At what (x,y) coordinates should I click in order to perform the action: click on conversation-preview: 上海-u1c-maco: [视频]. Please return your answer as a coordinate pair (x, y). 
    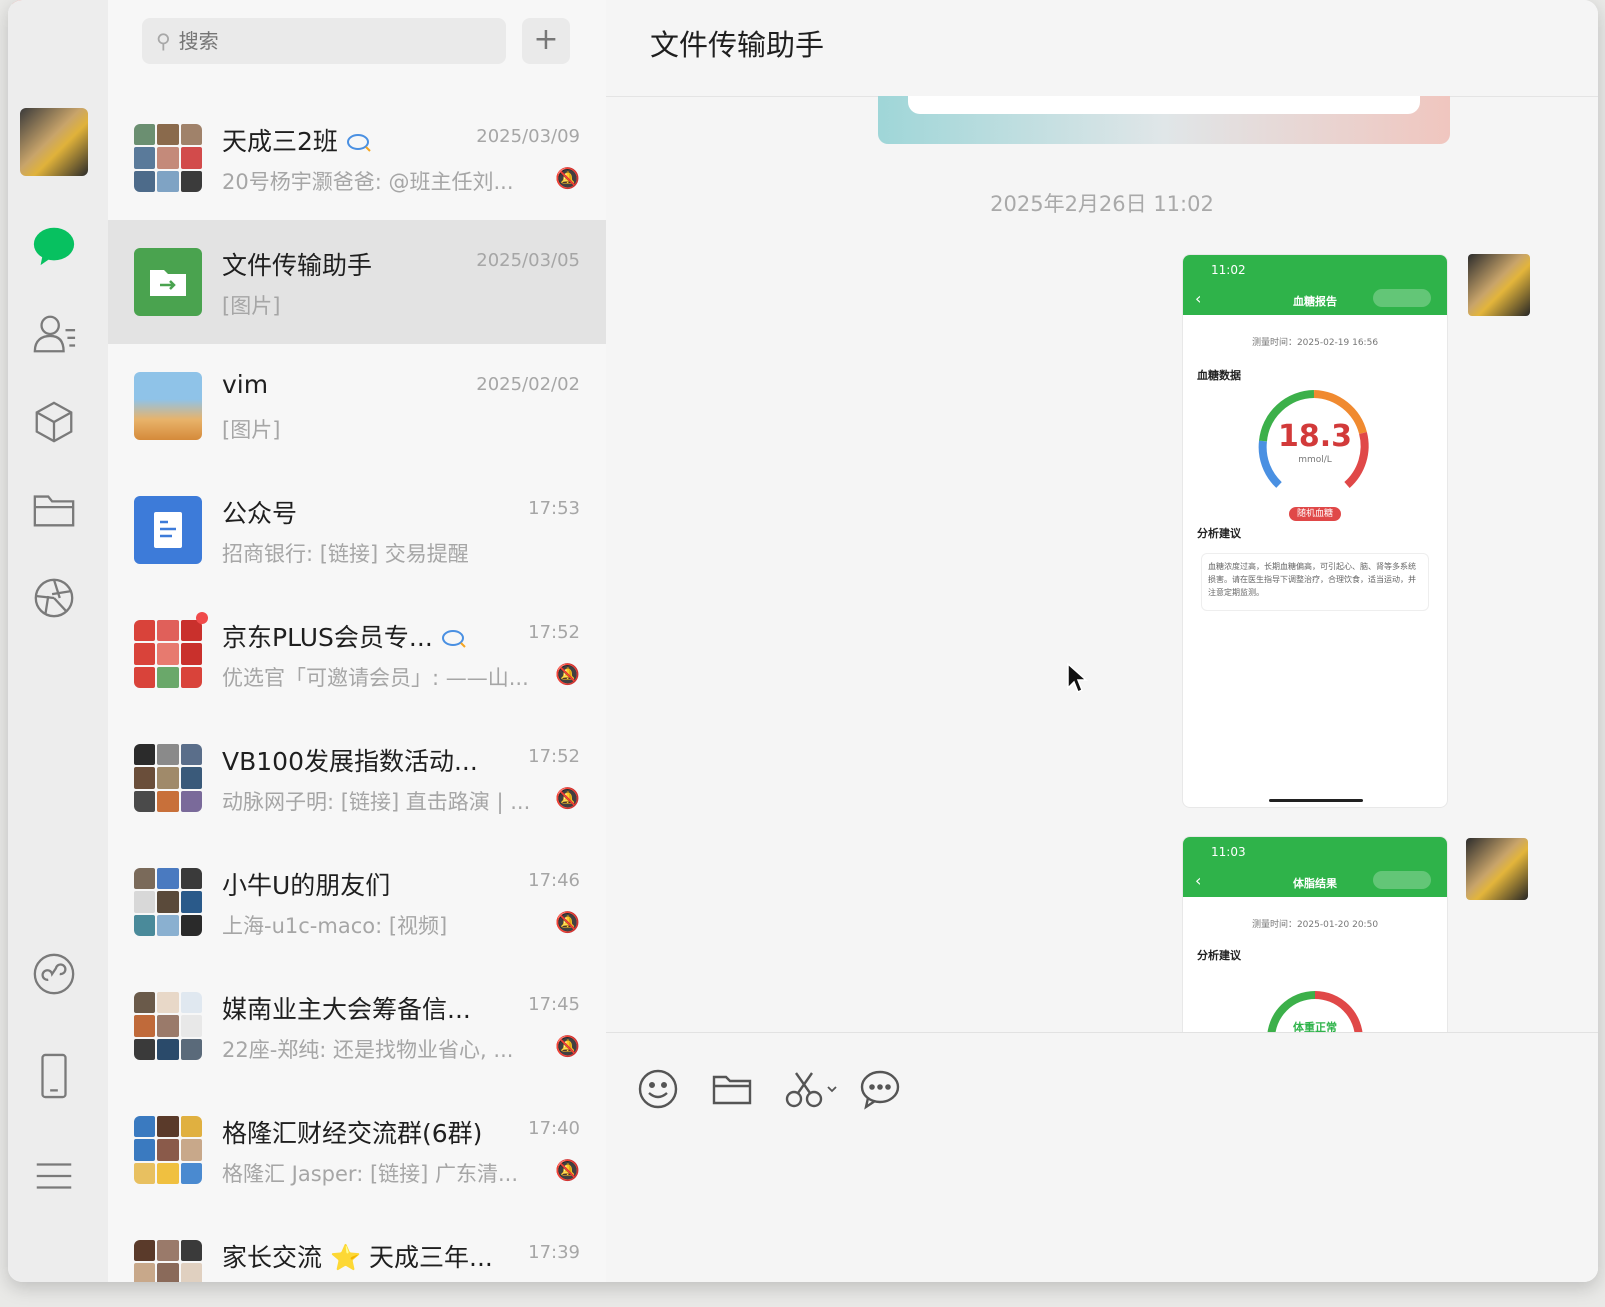
    Looking at the image, I should click on (335, 926).